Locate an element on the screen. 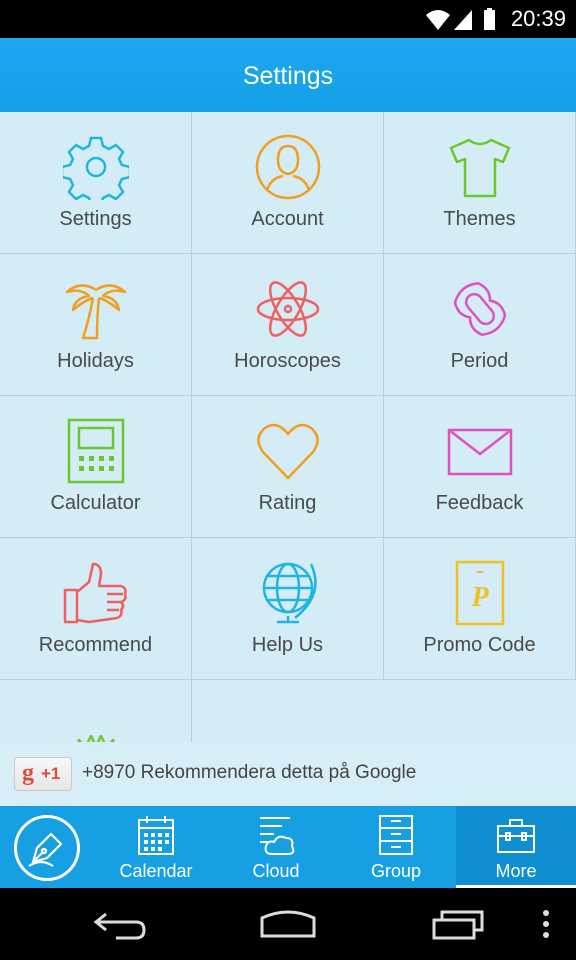 Image resolution: width=576 pixels, height=960 pixels. tab-calendar: Calendar is located at coordinates (156, 847).